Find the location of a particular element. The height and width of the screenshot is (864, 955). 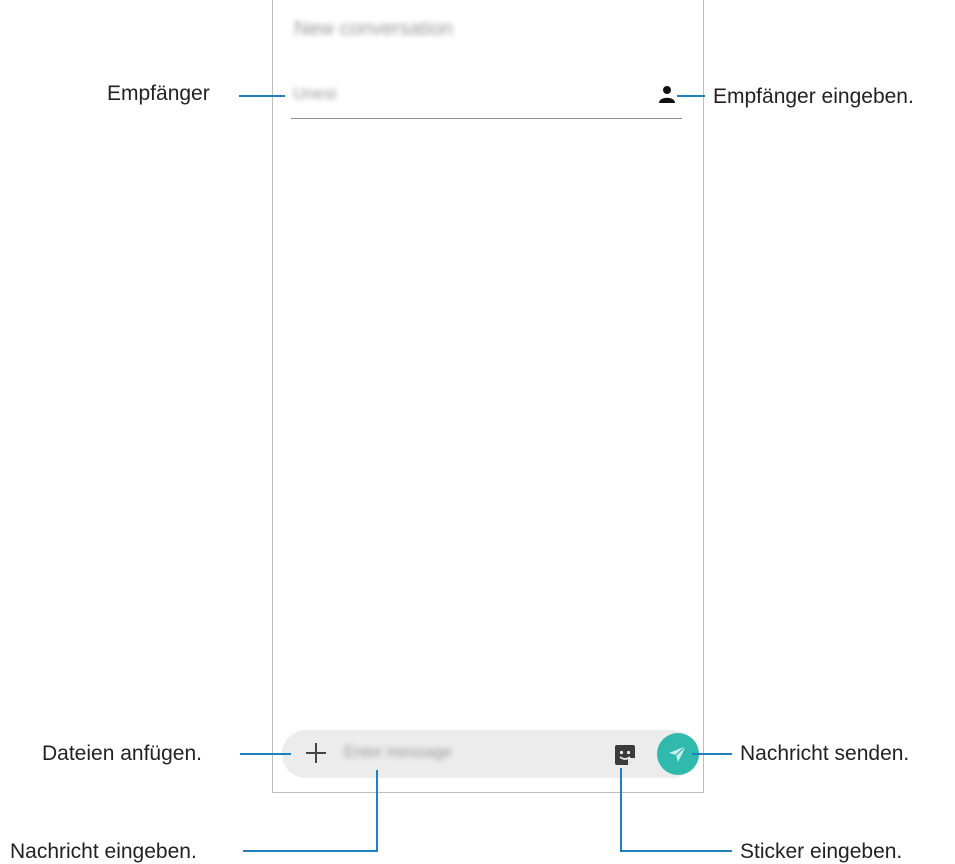

recipient-divider is located at coordinates (486, 118).